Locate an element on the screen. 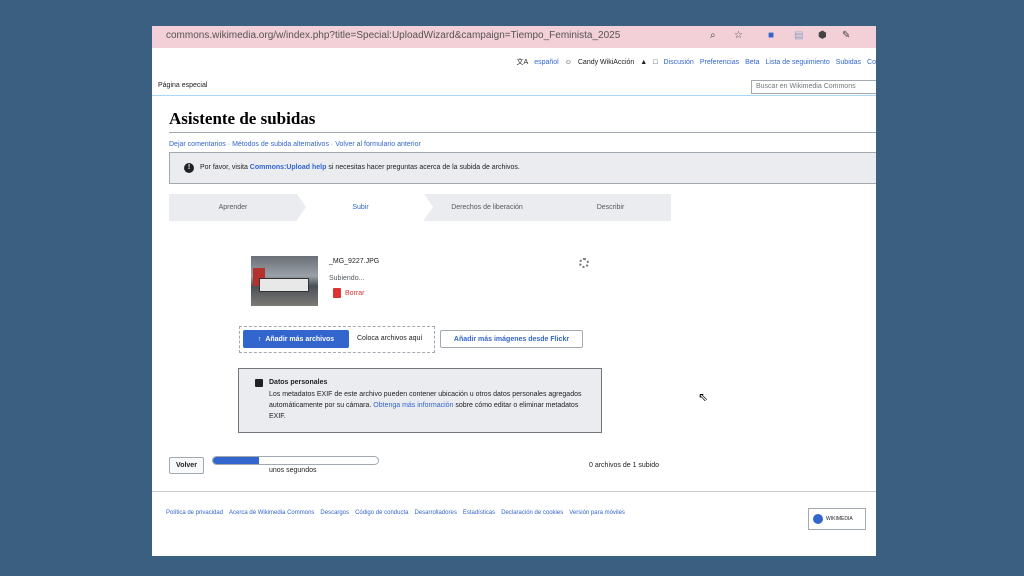 The image size is (1024, 576). extension-icon: ■ is located at coordinates (771, 35).